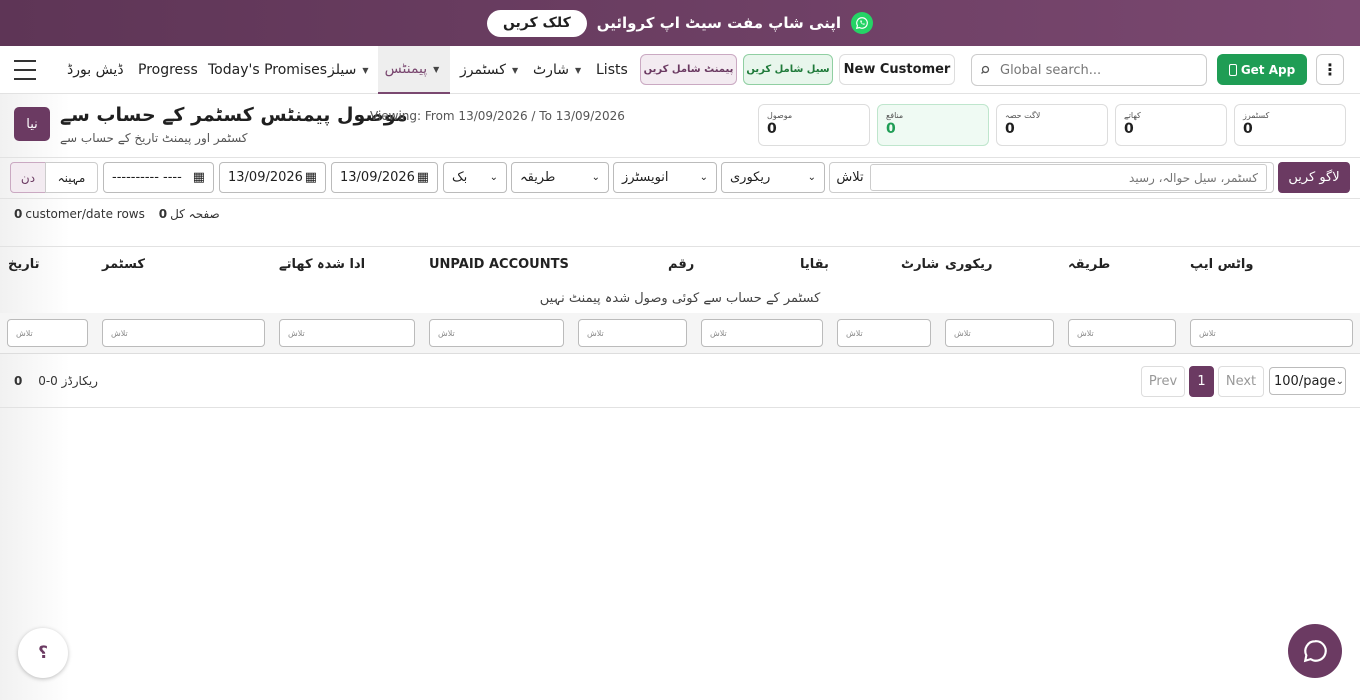  What do you see at coordinates (322, 264) in the screenshot?
I see `column-header-paid-accounts: ادا شدہ کھاتے` at bounding box center [322, 264].